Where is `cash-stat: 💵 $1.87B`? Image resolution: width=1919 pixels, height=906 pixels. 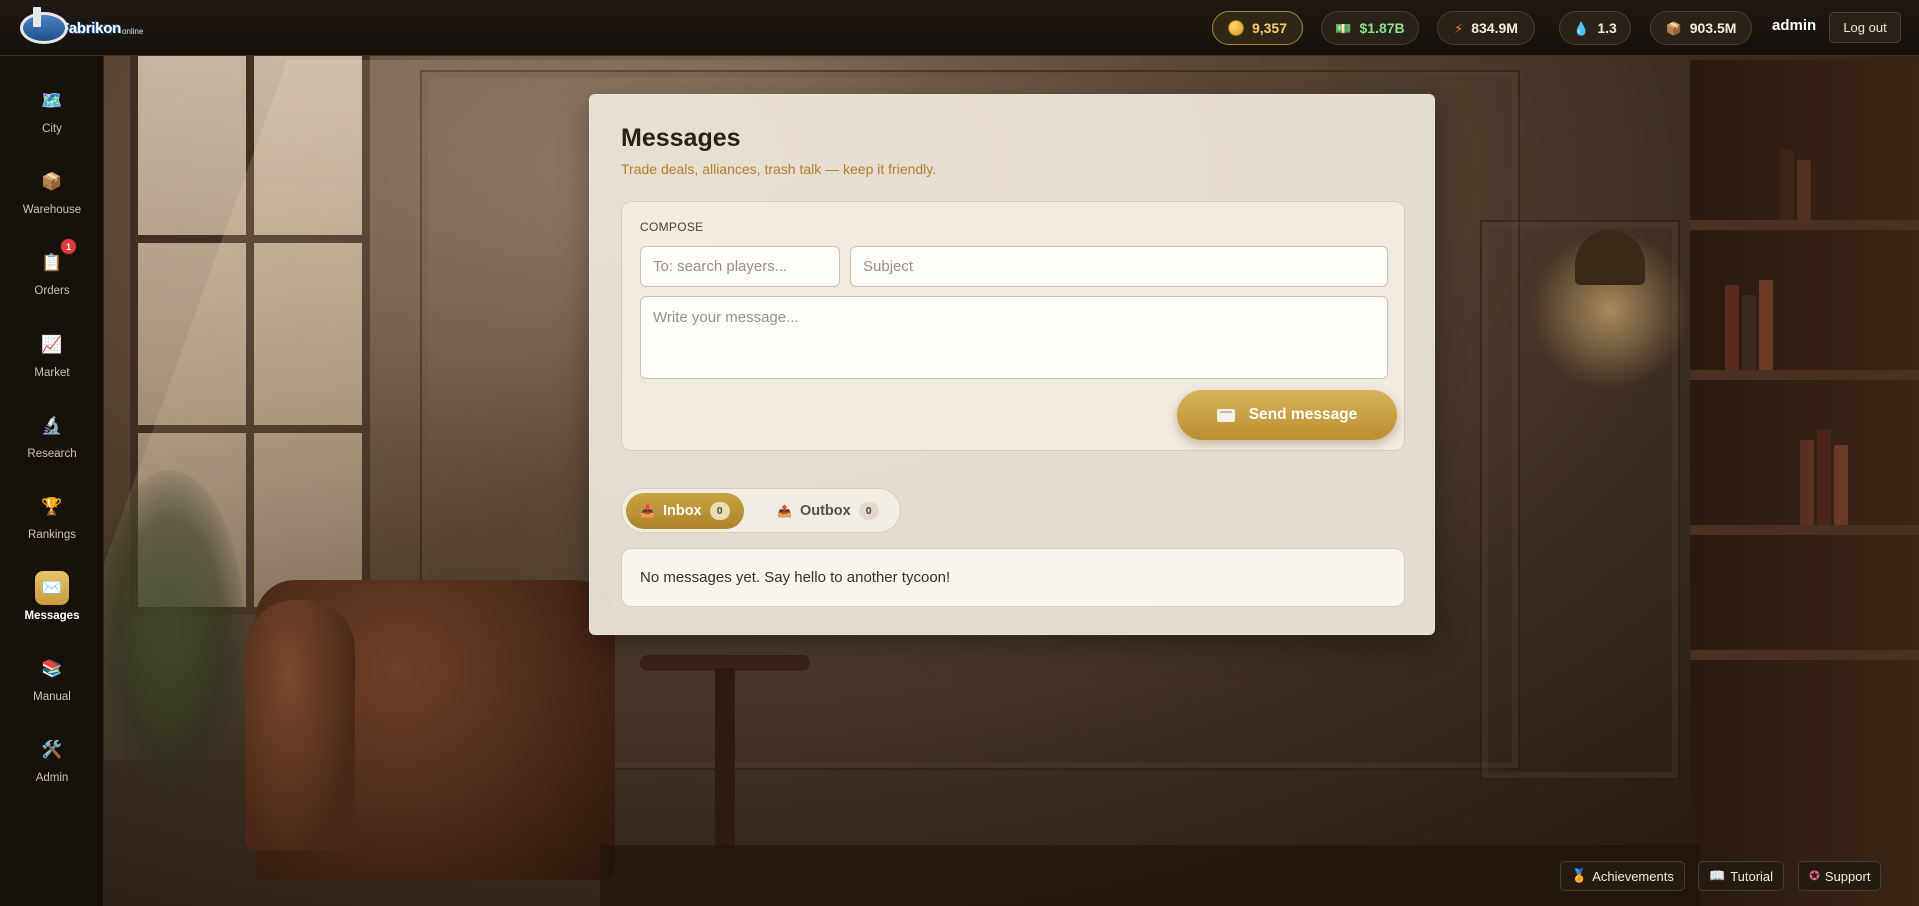 cash-stat: 💵 $1.87B is located at coordinates (1370, 28).